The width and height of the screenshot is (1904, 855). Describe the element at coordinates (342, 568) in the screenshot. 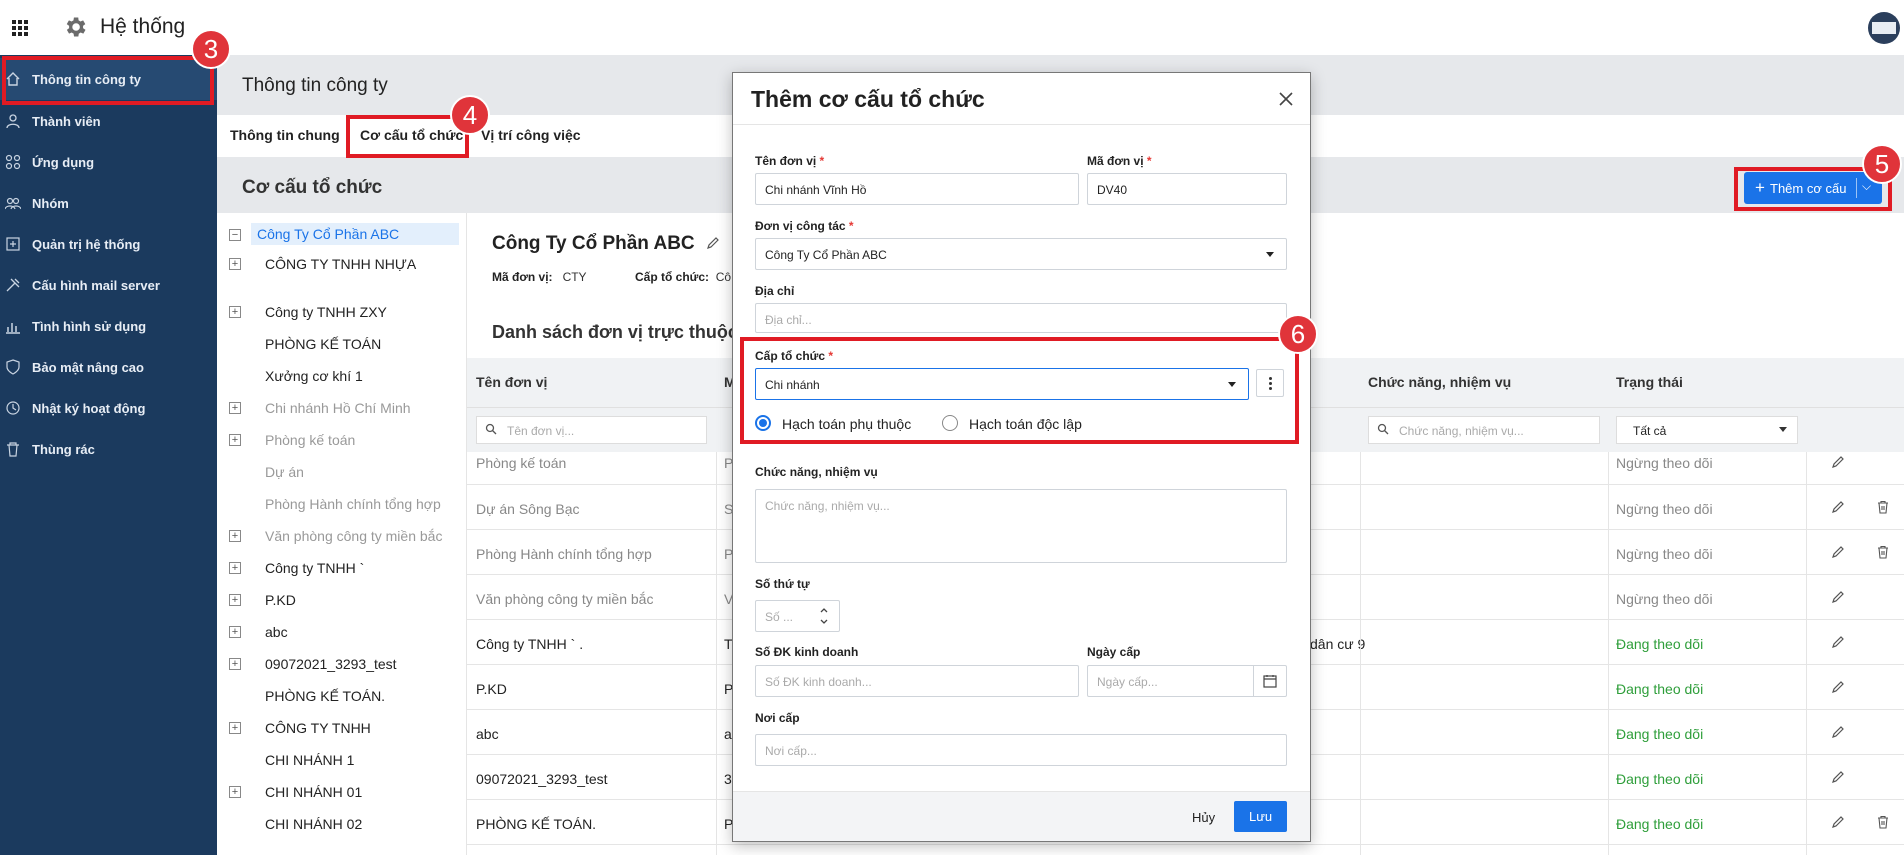

I see `tree-item: + Công ty TNHH `` at that location.